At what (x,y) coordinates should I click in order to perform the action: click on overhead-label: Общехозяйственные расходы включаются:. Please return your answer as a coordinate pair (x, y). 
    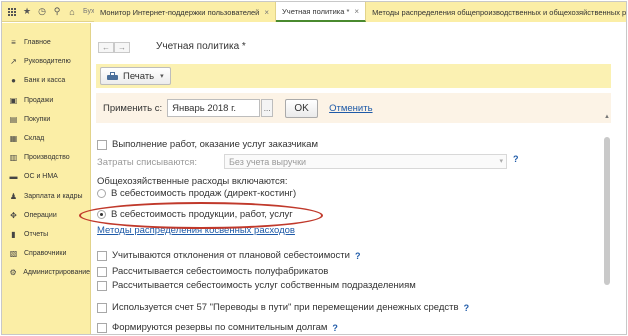
    Looking at the image, I should click on (192, 181).